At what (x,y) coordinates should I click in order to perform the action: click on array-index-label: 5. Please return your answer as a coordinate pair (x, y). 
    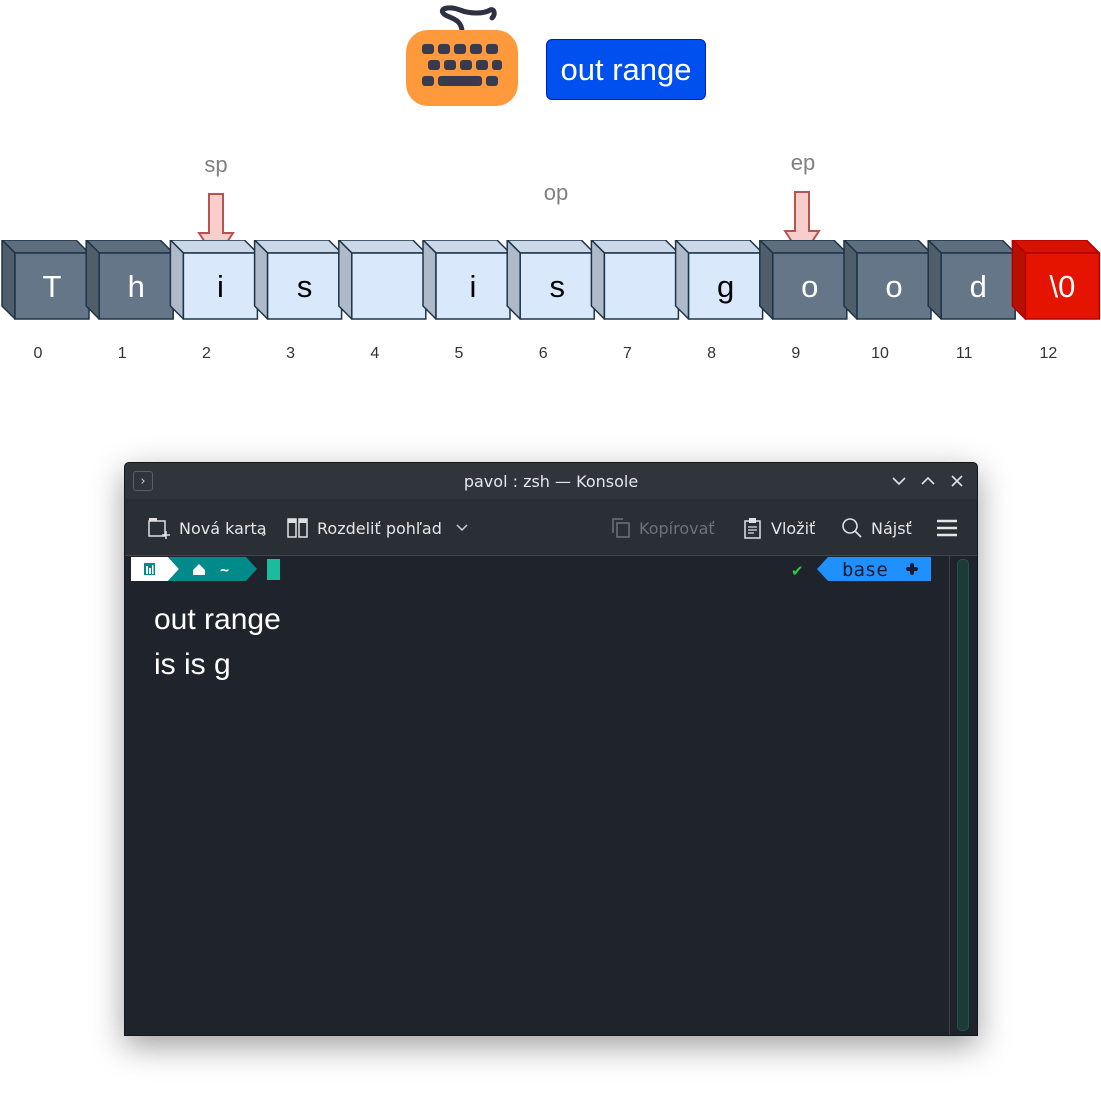
    Looking at the image, I should click on (459, 353).